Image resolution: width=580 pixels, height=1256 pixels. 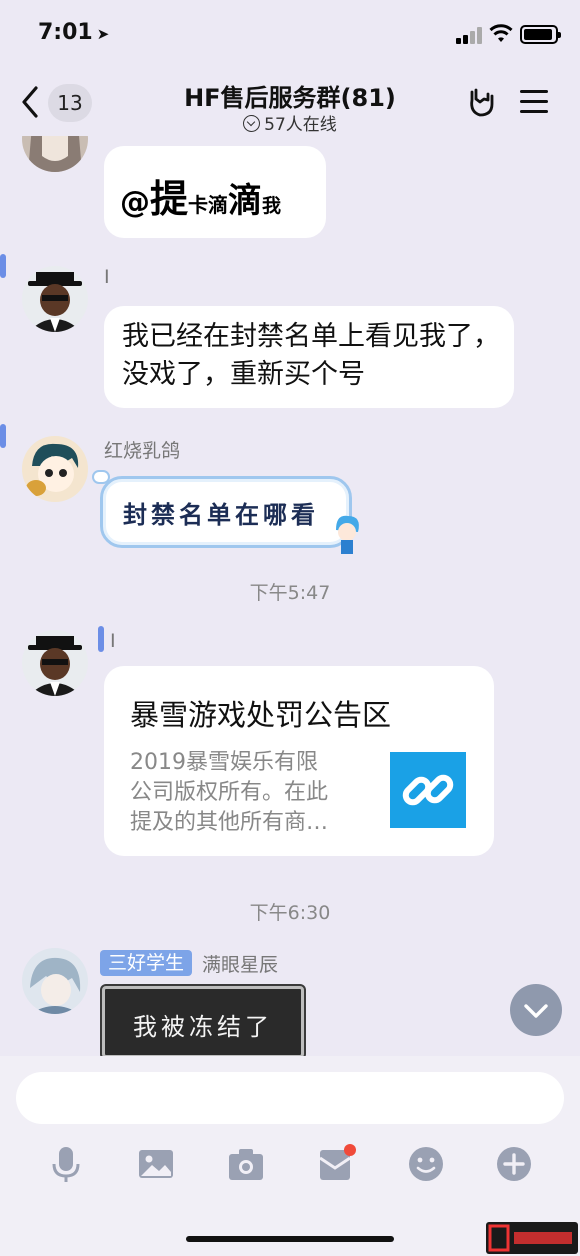 What do you see at coordinates (245, 201) in the screenshot?
I see `message-text: 滴` at bounding box center [245, 201].